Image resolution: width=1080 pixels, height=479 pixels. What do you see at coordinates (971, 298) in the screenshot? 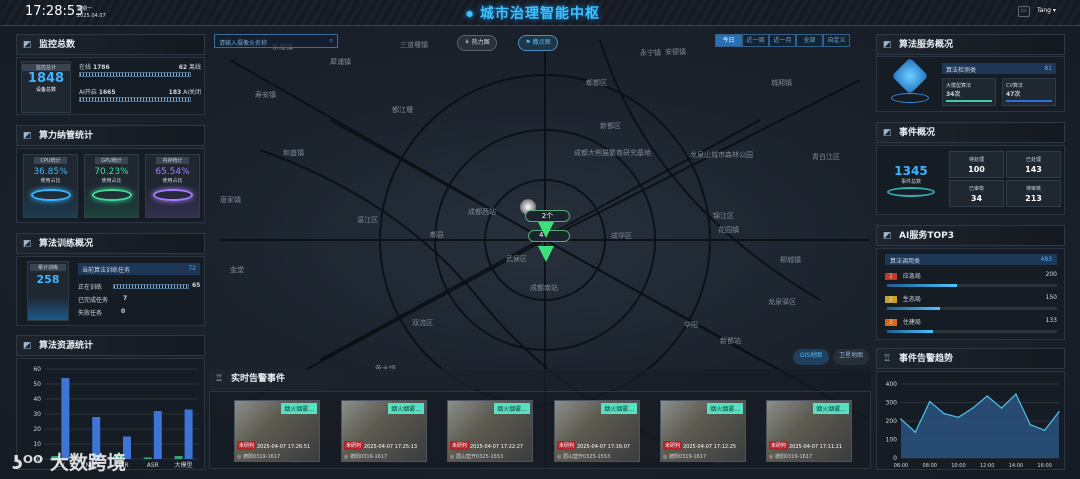
I see `top3-row: 2 生态局 150` at bounding box center [971, 298].